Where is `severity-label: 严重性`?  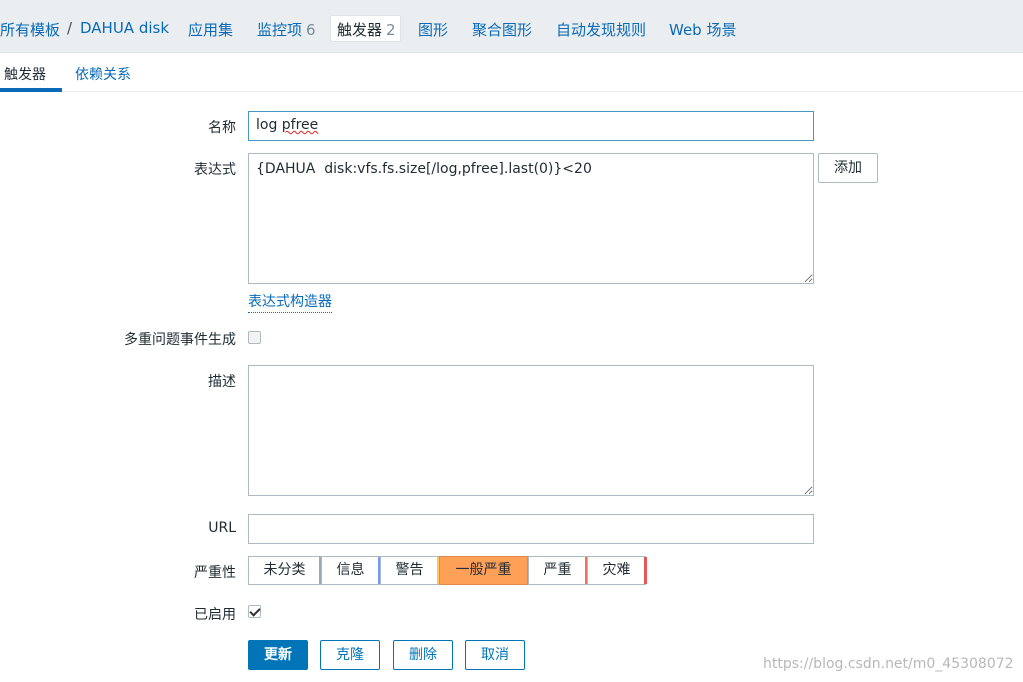 severity-label: 严重性 is located at coordinates (215, 573).